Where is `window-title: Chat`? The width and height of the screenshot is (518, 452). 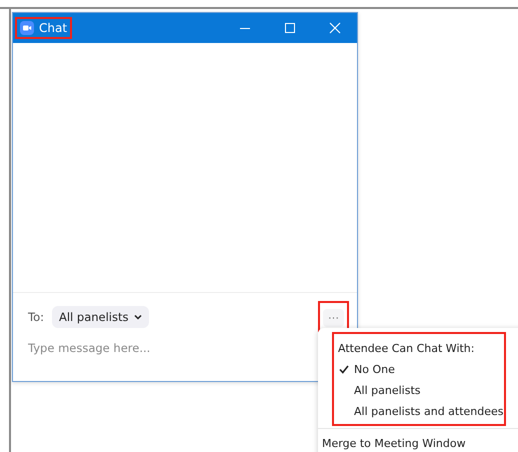
window-title: Chat is located at coordinates (53, 28).